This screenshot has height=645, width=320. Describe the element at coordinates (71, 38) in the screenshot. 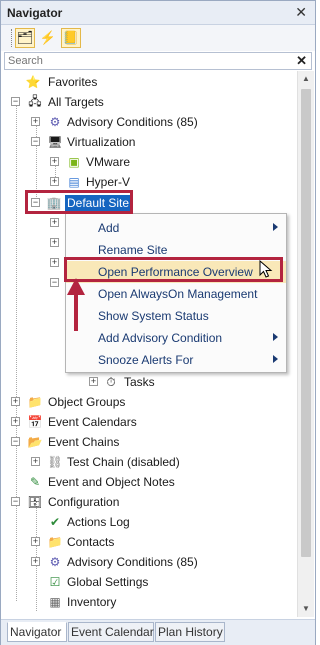

I see `notes-icon: 📒` at that location.